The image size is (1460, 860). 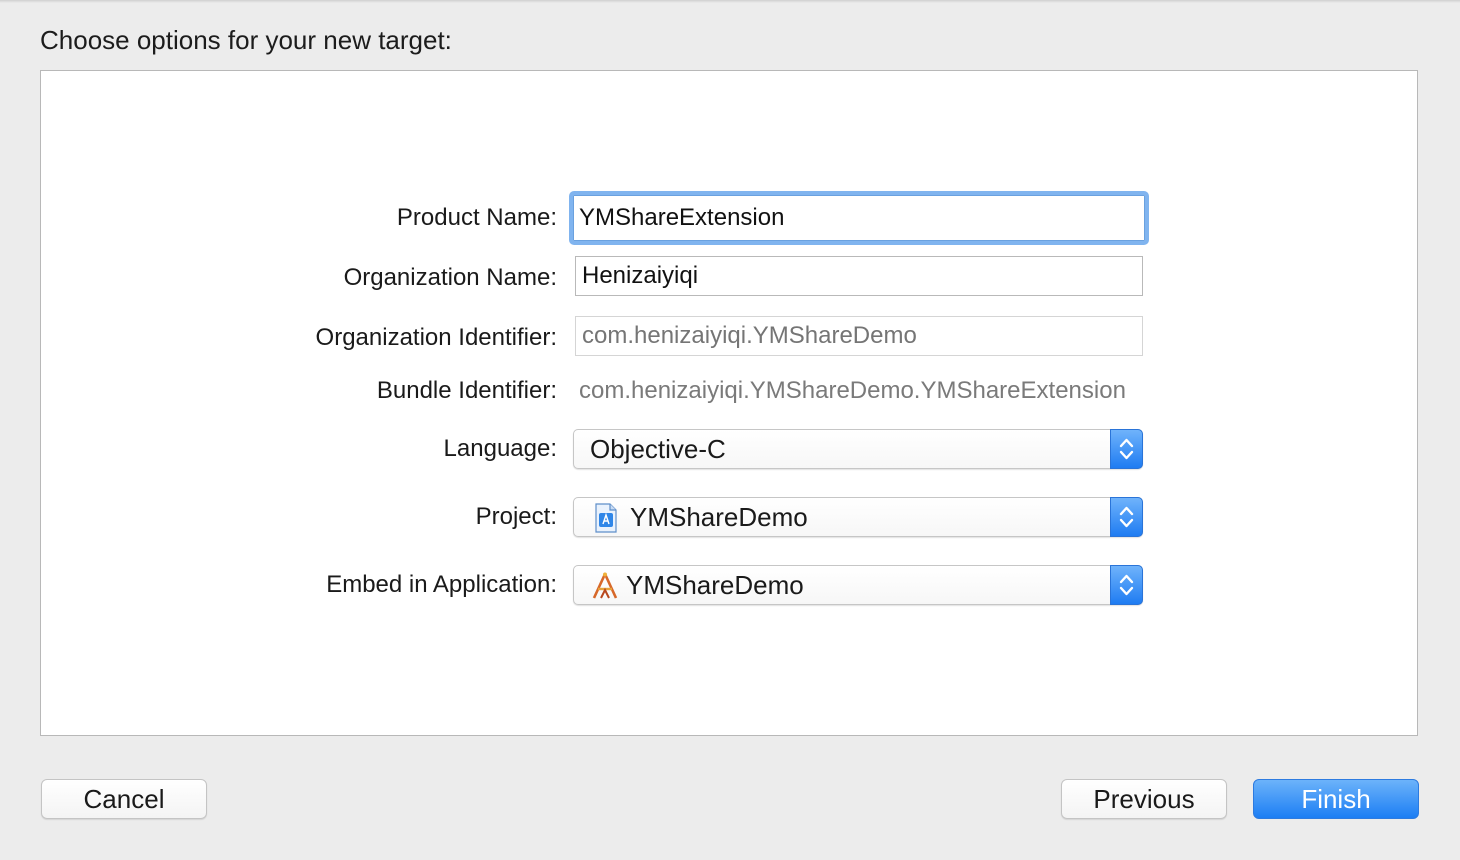 What do you see at coordinates (658, 449) in the screenshot?
I see `language-selected: Objective-C` at bounding box center [658, 449].